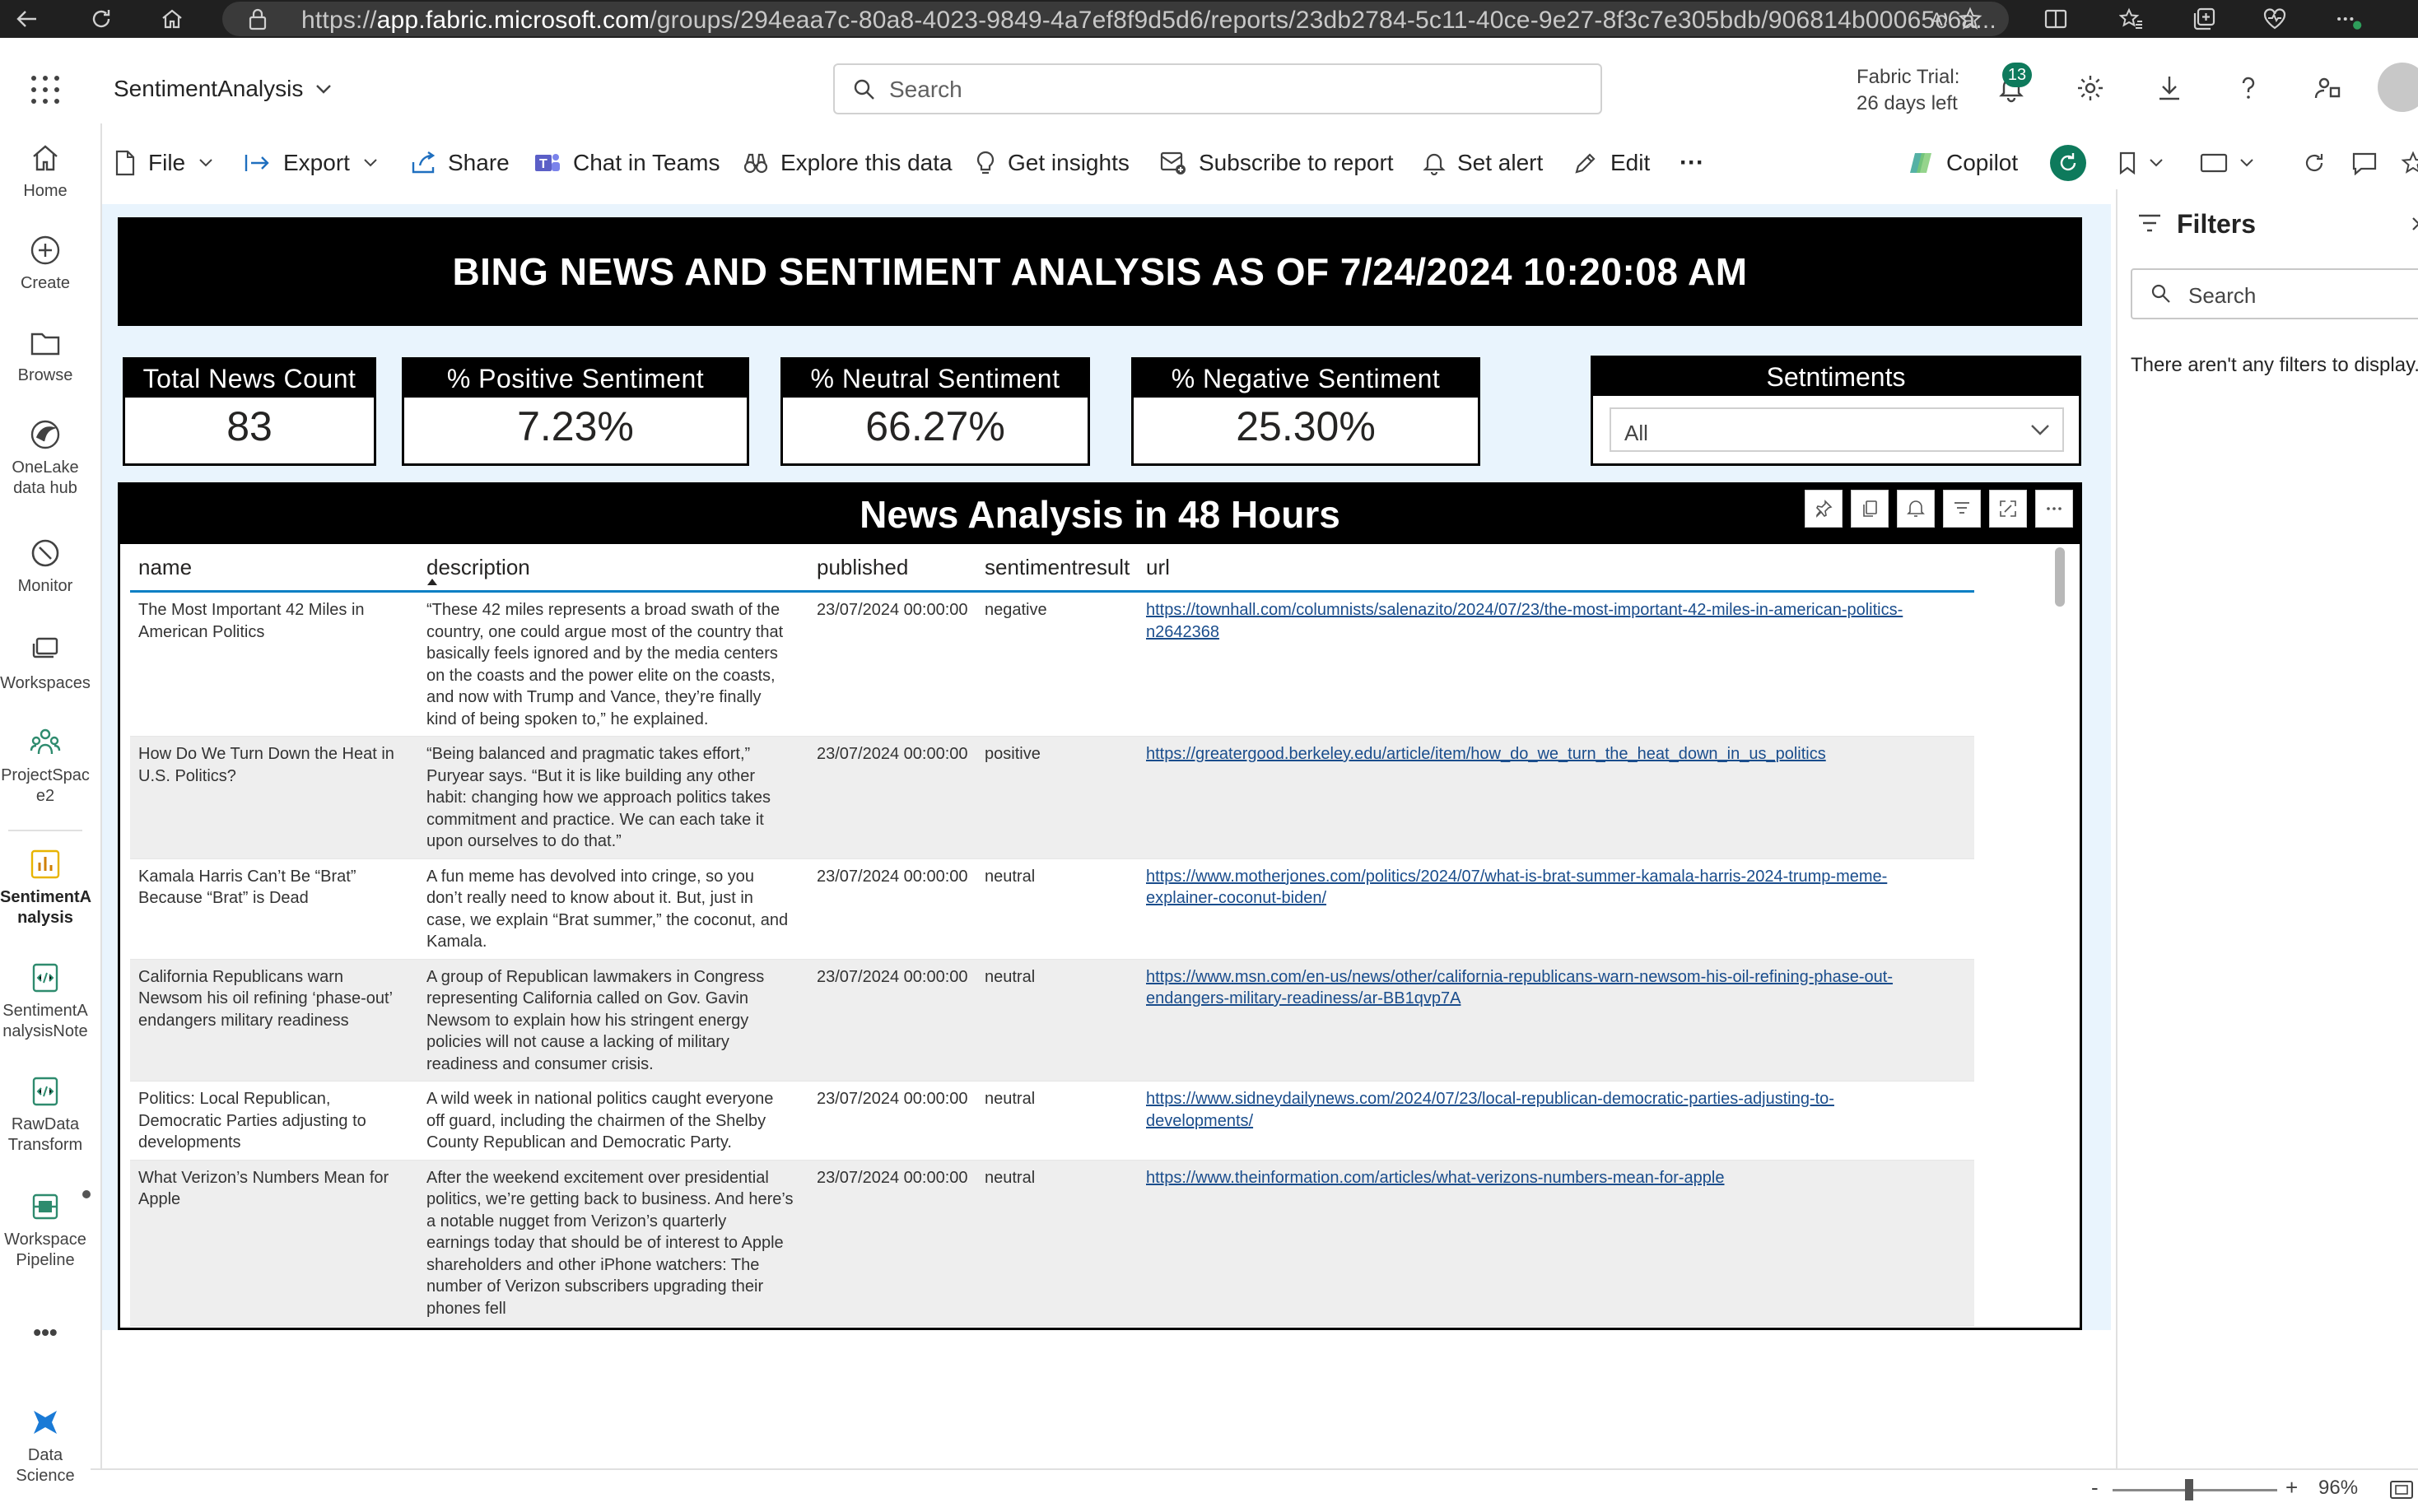 This screenshot has width=2418, height=1512. What do you see at coordinates (2017, 75) in the screenshot?
I see `notification-count-badge: 13` at bounding box center [2017, 75].